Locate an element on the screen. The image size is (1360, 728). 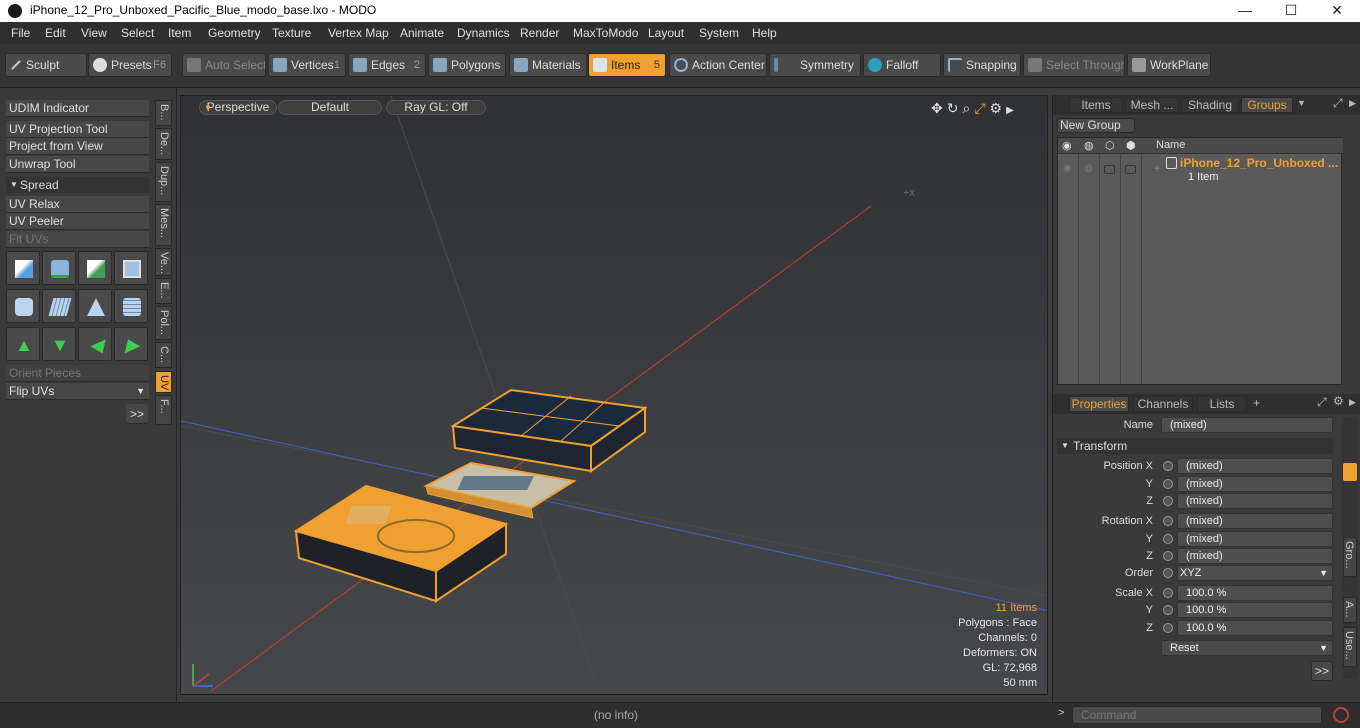
lock-checkbox is located at coordinates (1109, 169).